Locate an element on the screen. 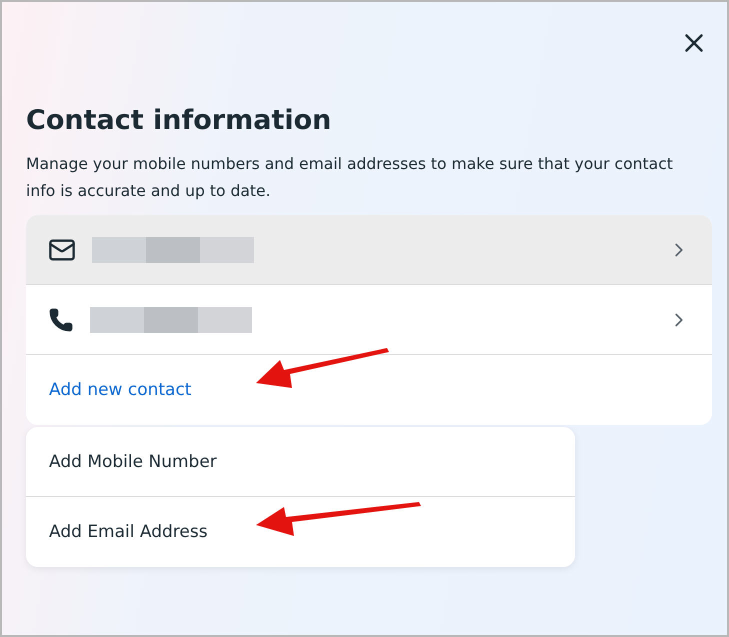  phone-icon is located at coordinates (61, 319).